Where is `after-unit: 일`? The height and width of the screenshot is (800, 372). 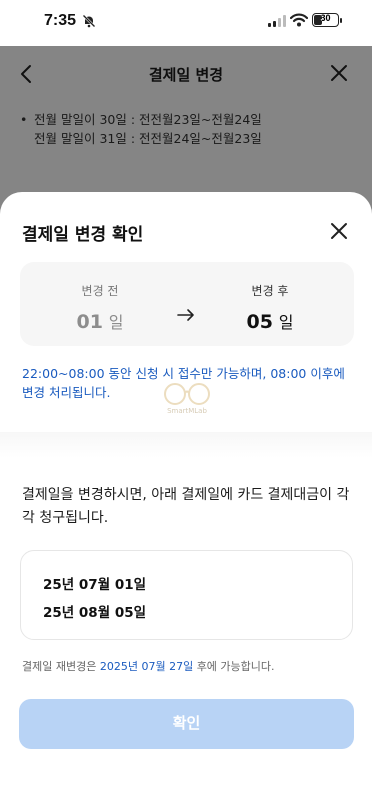 after-unit: 일 is located at coordinates (286, 322).